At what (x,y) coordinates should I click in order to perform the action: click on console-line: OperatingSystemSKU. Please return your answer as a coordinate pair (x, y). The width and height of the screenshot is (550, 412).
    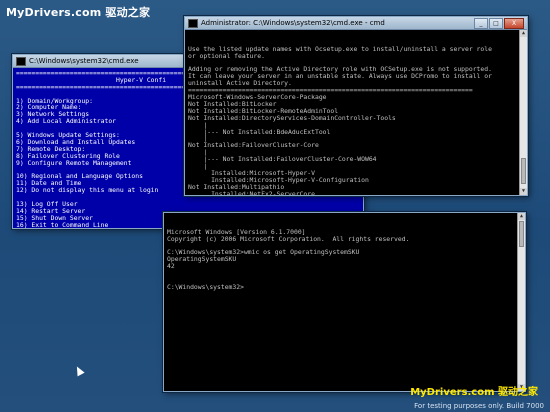
    Looking at the image, I should click on (202, 259).